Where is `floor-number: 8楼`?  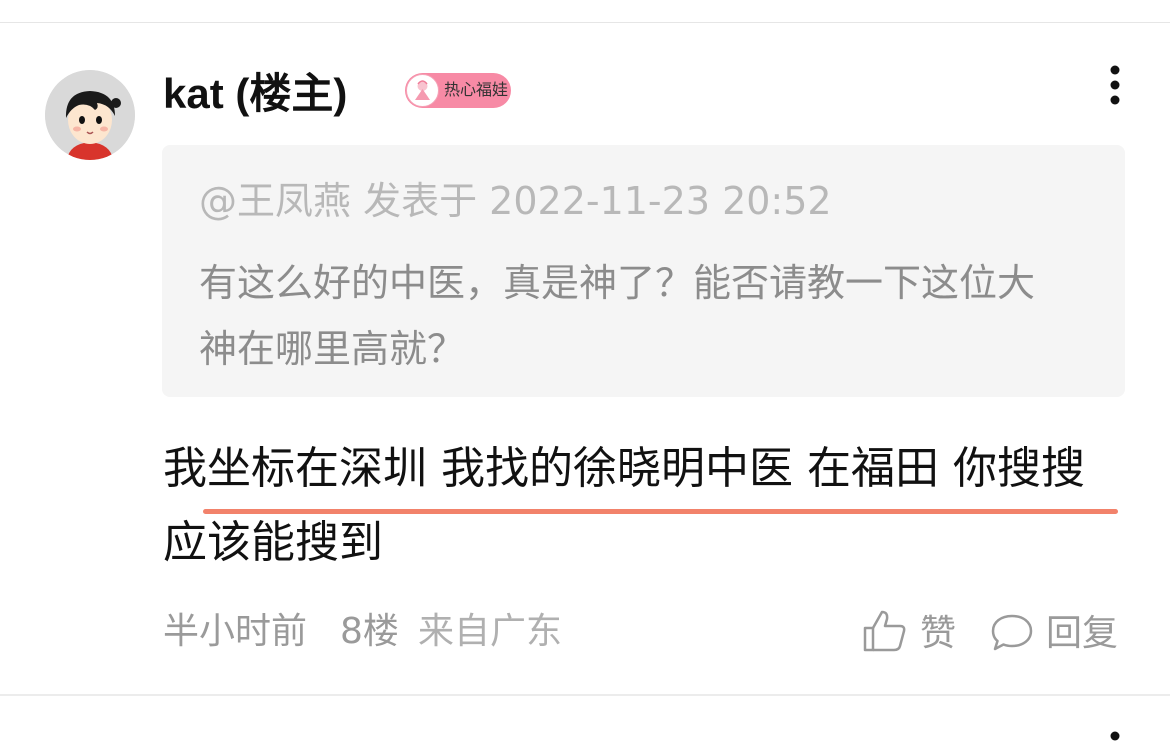
floor-number: 8楼 is located at coordinates (369, 631).